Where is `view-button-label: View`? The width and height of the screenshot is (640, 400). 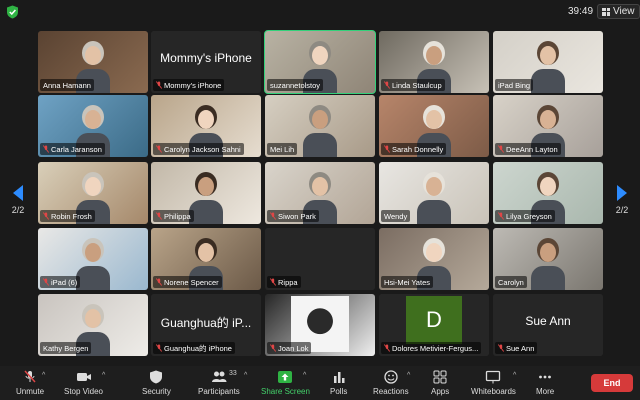 view-button-label: View is located at coordinates (624, 11).